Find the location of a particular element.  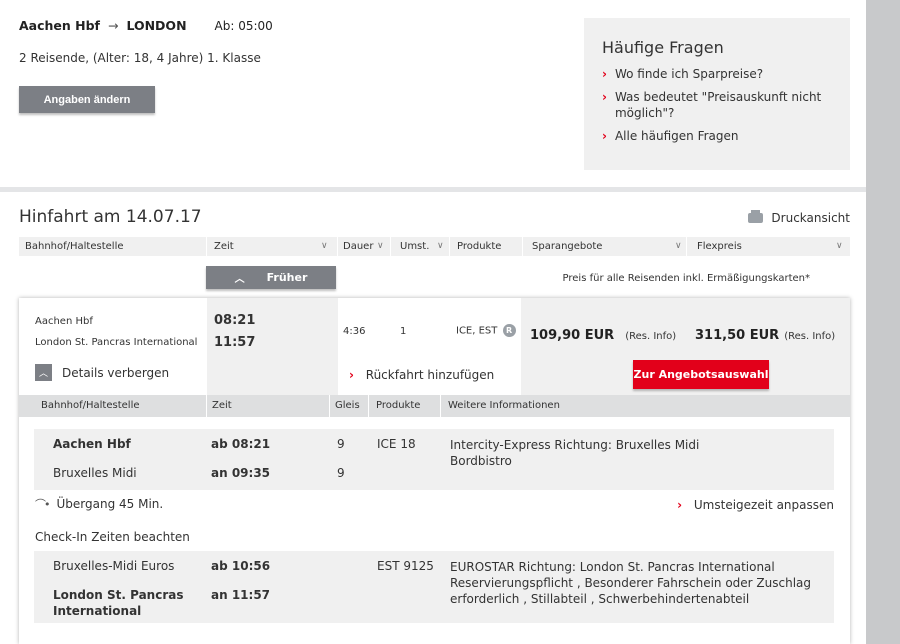

conn-products: ICE, EST R is located at coordinates (486, 330).